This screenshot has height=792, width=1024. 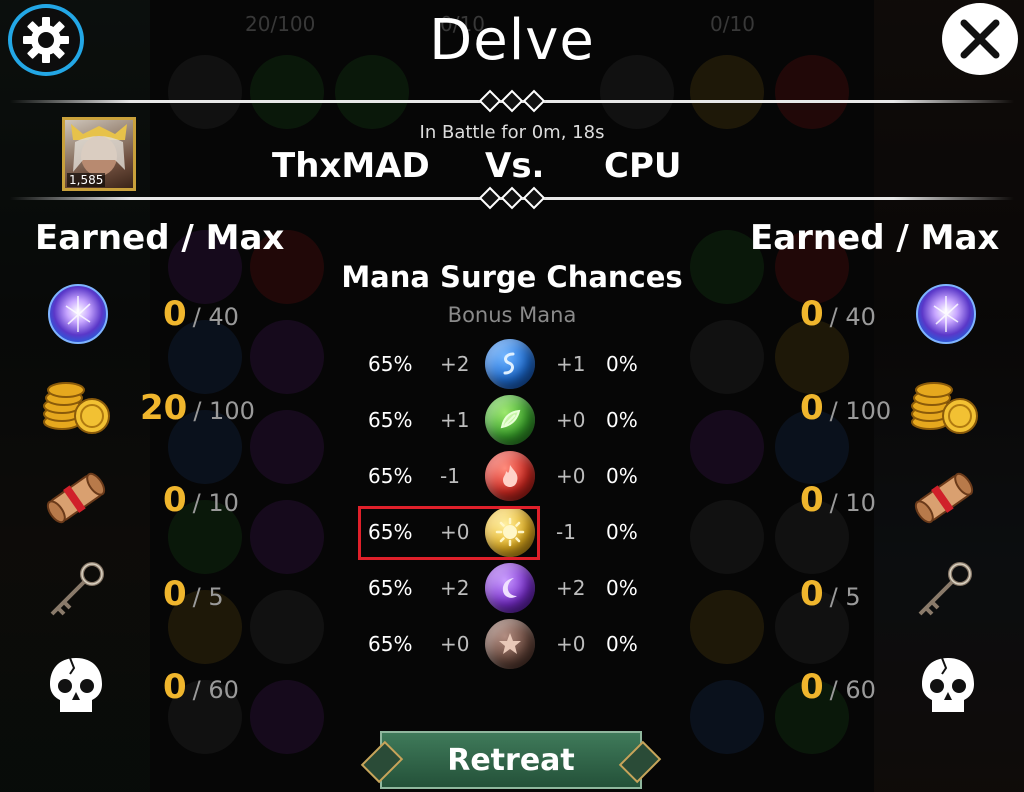 I want to click on vs-label: Vs., so click(x=515, y=166).